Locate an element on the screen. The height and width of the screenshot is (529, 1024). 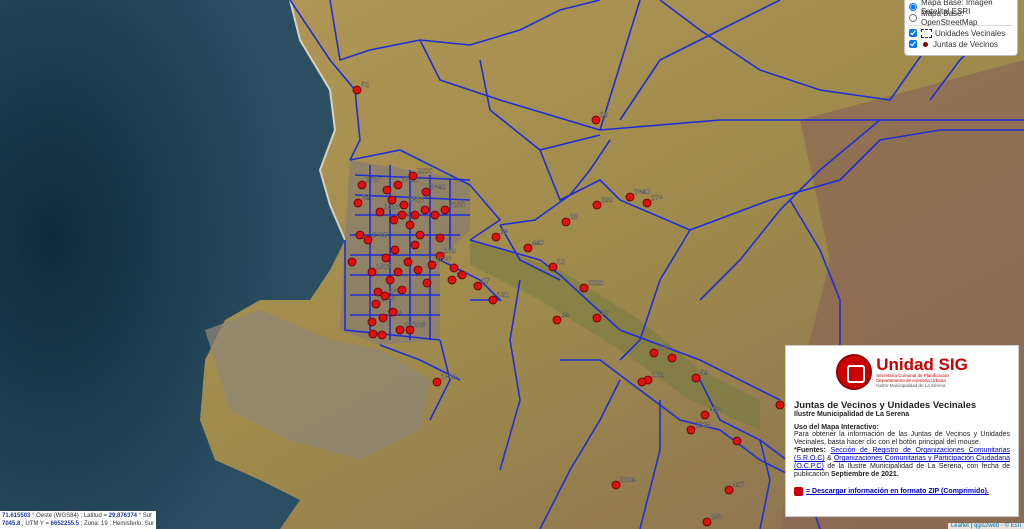
zone-label: ; Zona: 19 ; Hemisferio: Sur is located at coordinates (117, 524).